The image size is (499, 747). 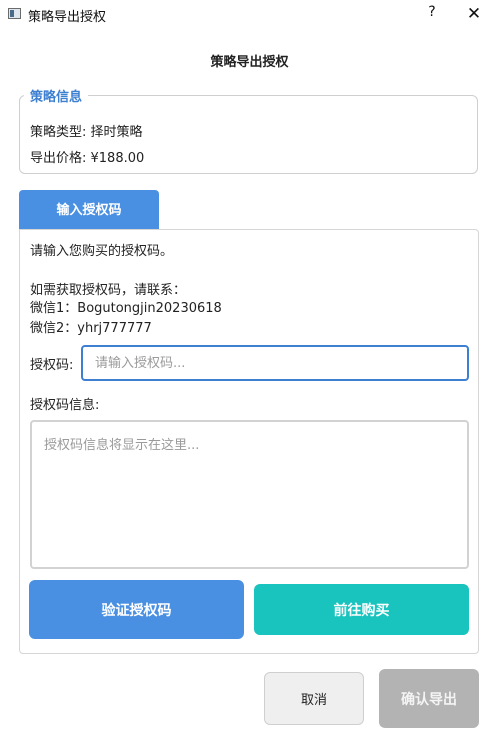 I want to click on title-bar: 策略导出授权 ? ✕, so click(x=249, y=15).